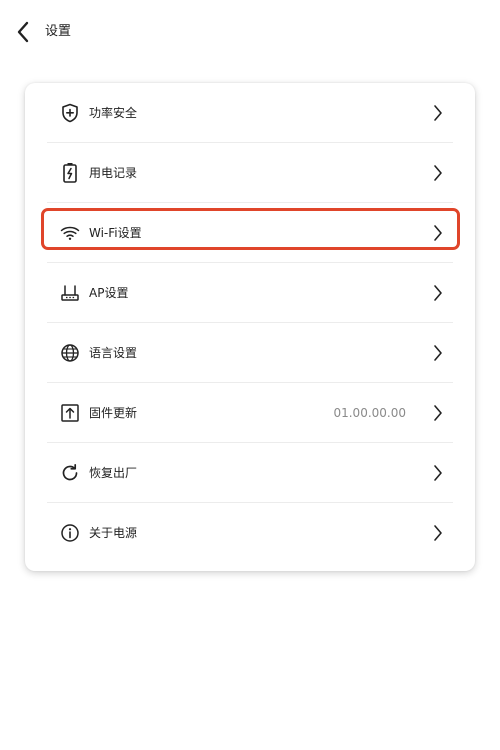  Describe the element at coordinates (70, 353) in the screenshot. I see `globe-icon` at that location.